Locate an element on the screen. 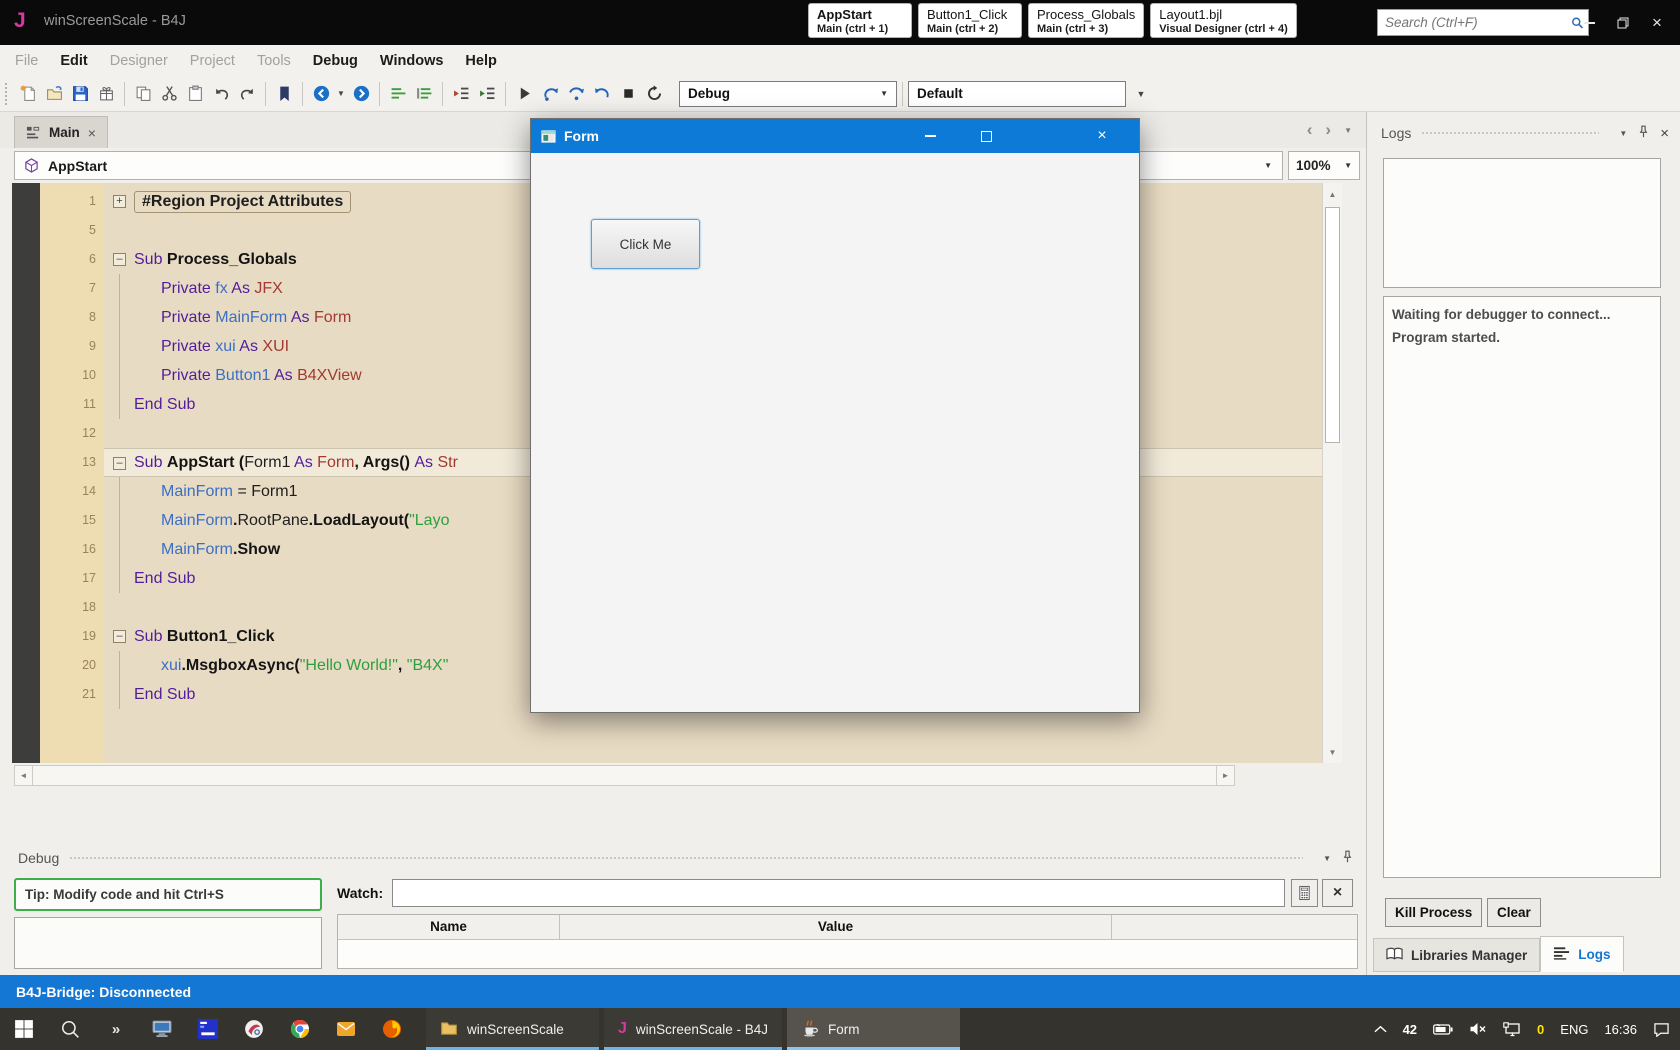 This screenshot has width=1680, height=1050. cut-icon is located at coordinates (169, 94).